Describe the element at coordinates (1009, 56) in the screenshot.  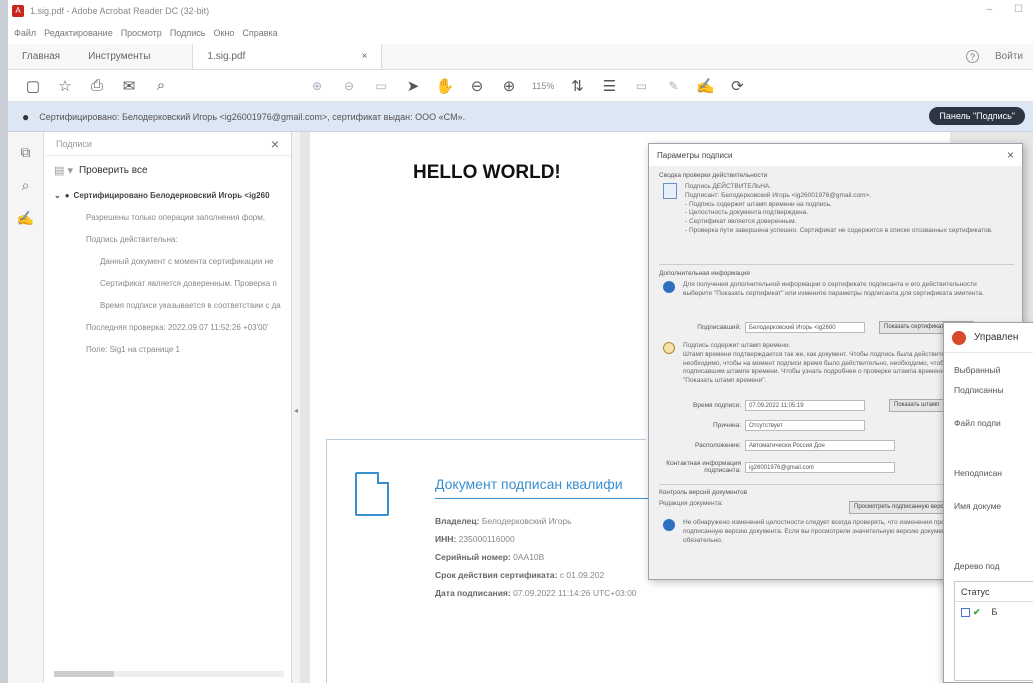
I see `signin-button: Войти` at that location.